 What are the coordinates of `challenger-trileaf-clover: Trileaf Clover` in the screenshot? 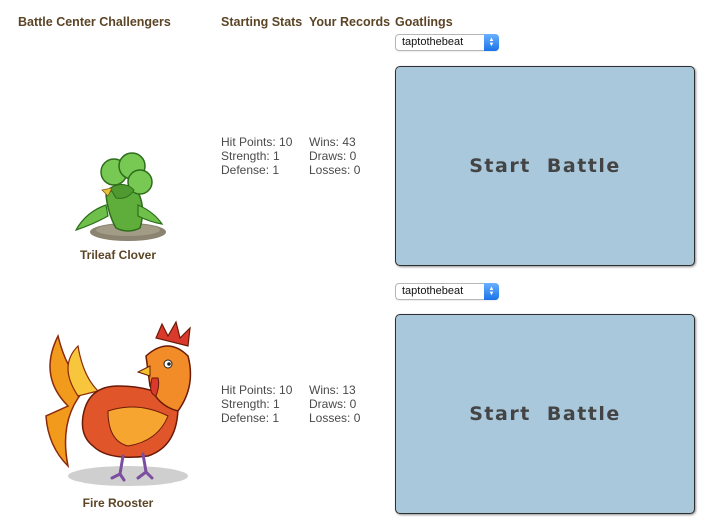 It's located at (118, 150).